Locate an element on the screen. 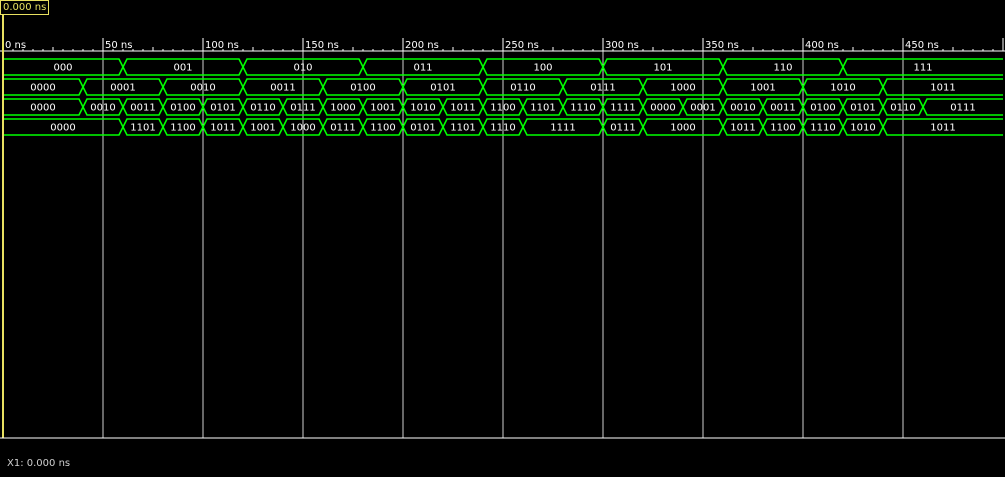  time-tick-label: 100 ns is located at coordinates (222, 45).